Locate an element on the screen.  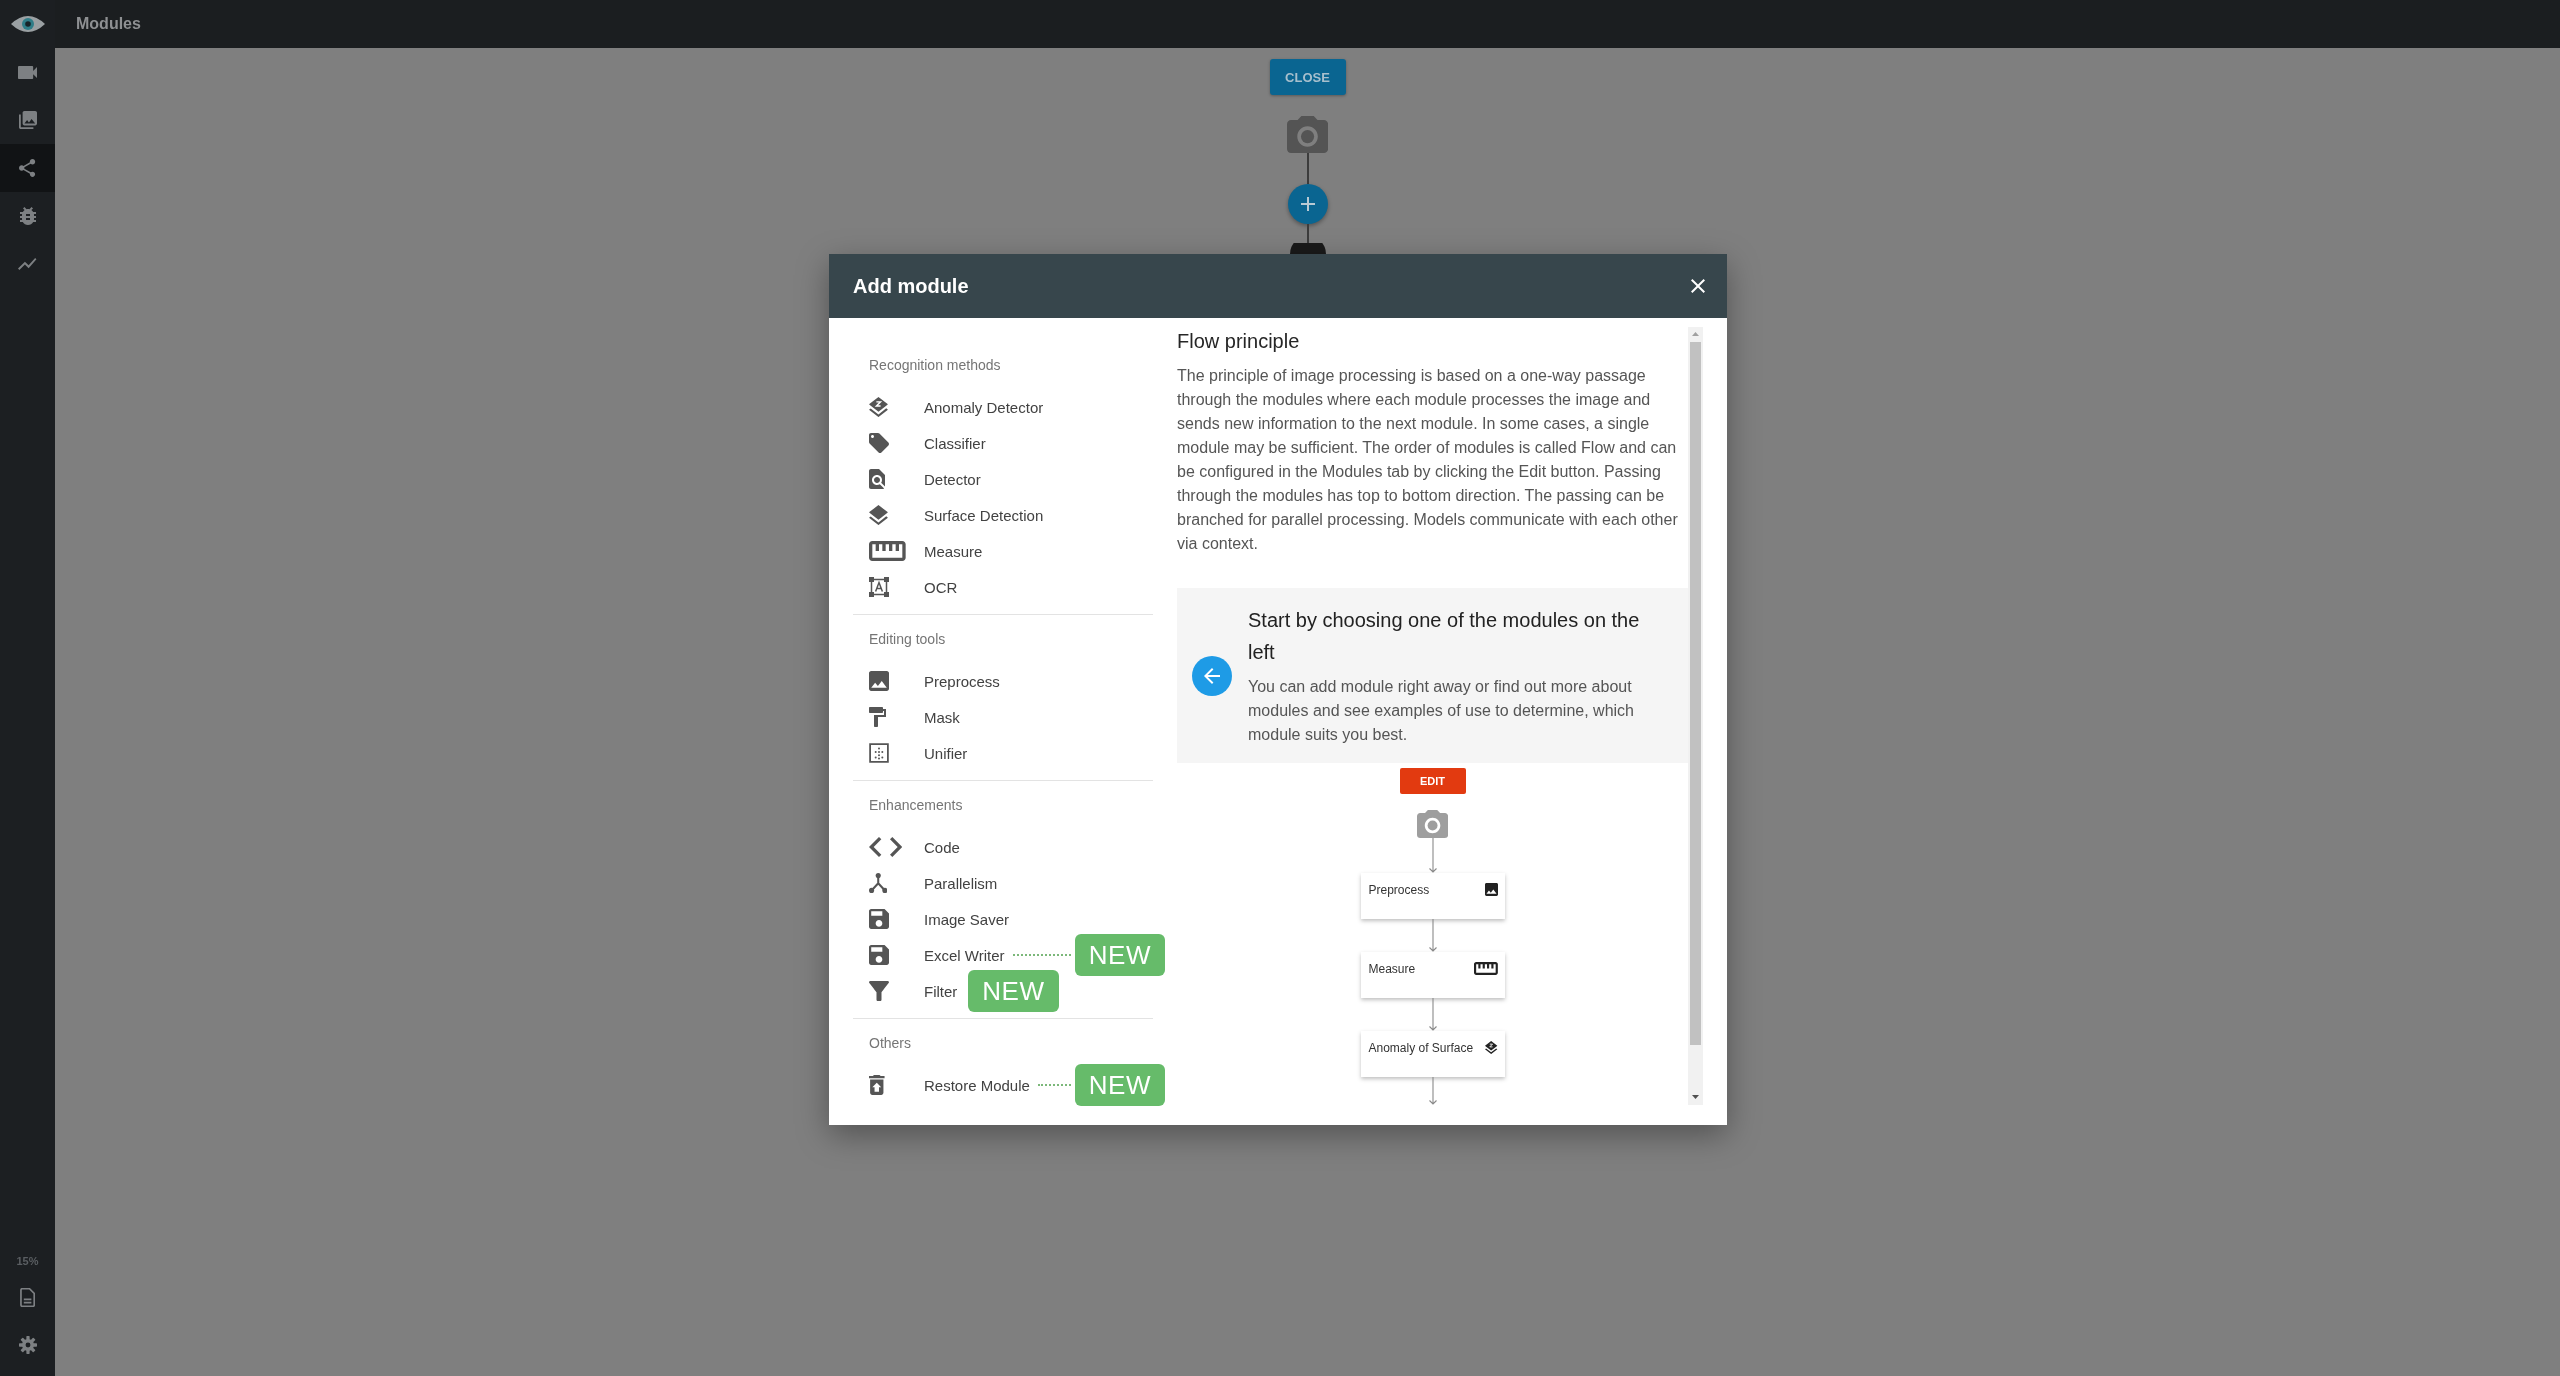
paint-roller-icon is located at coordinates (877, 717).